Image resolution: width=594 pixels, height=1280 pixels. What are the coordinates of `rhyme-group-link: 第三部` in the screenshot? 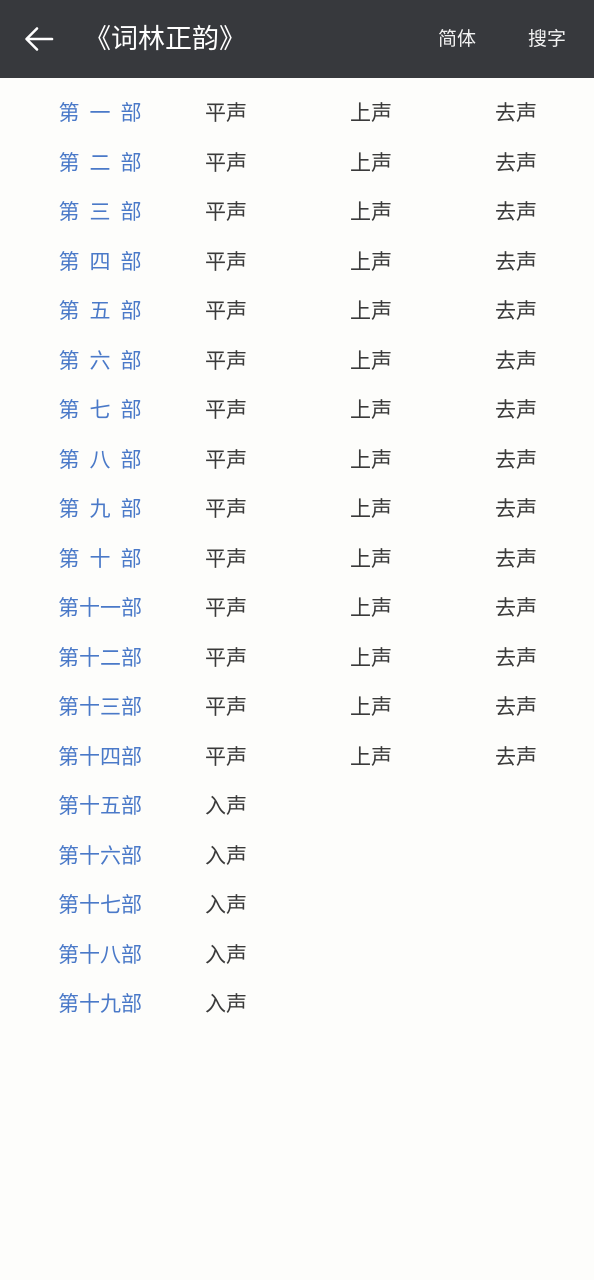 It's located at (100, 212).